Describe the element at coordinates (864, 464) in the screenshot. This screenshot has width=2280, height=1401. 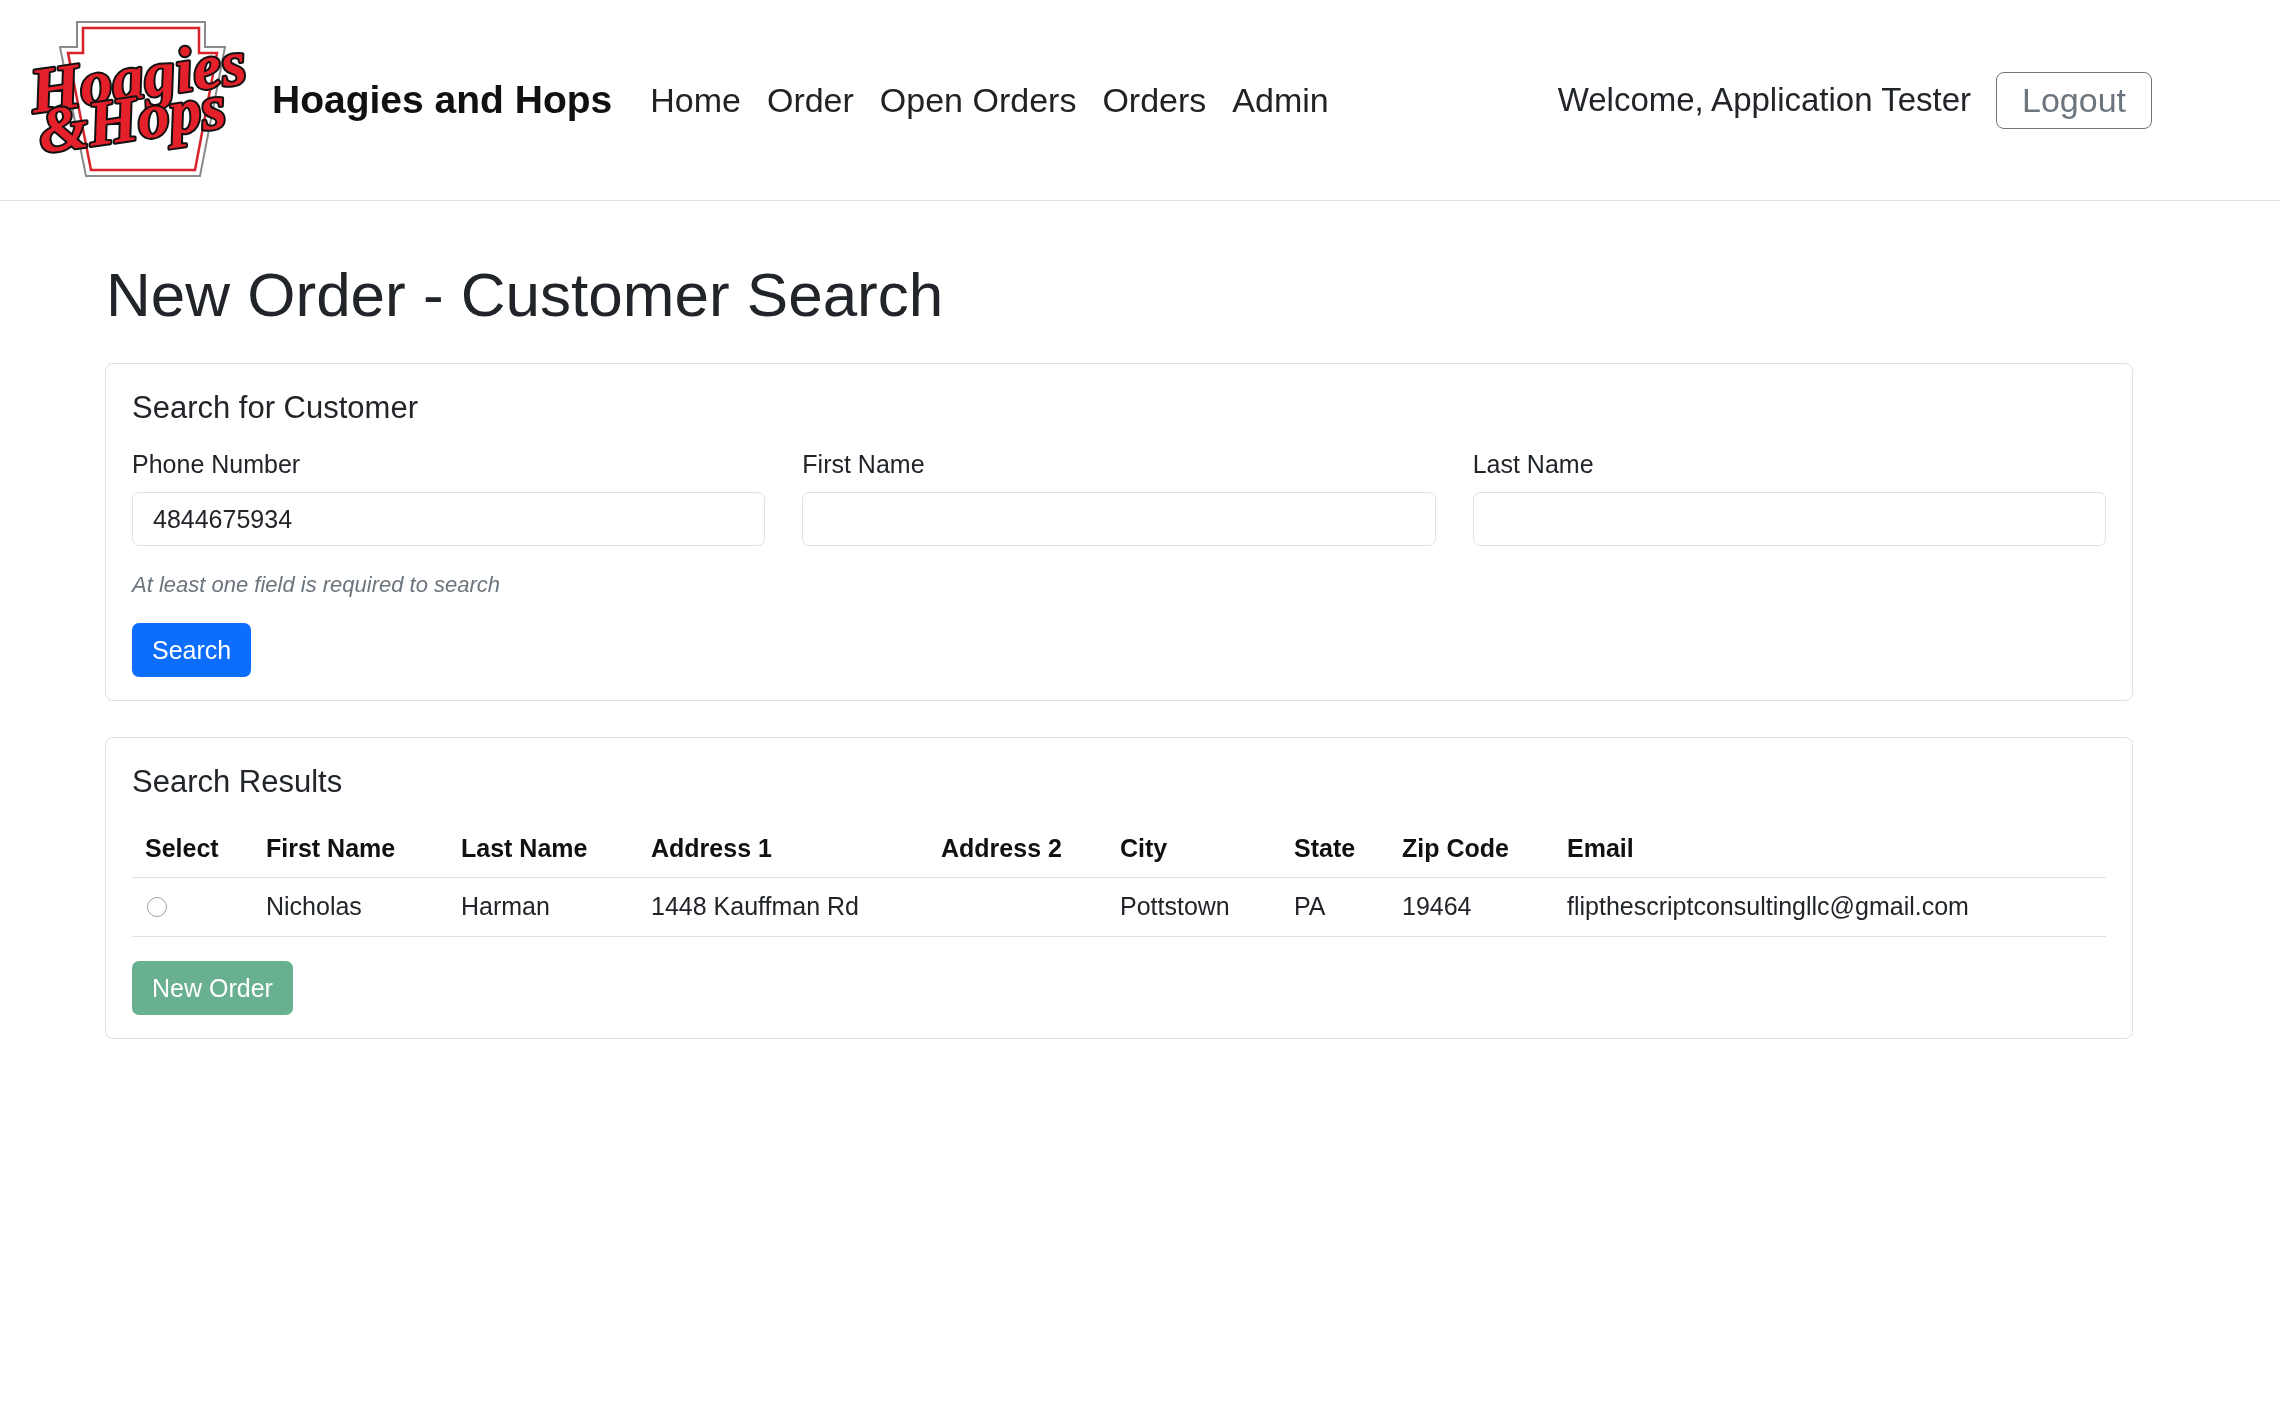
I see `field-label: First Name` at that location.